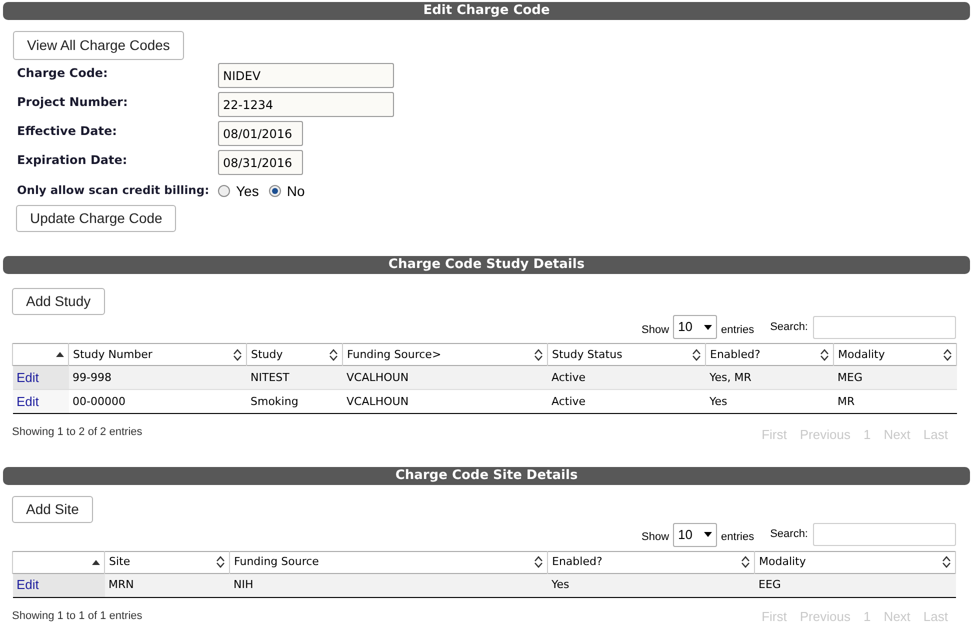  I want to click on field-label: Effective Date:, so click(67, 131).